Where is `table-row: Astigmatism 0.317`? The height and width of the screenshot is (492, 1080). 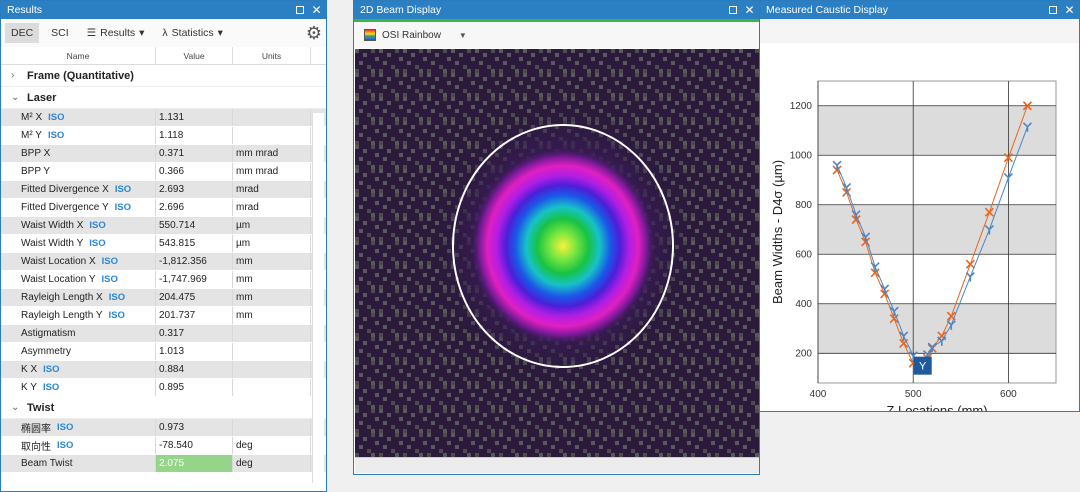
table-row: Astigmatism 0.317 is located at coordinates (163, 334).